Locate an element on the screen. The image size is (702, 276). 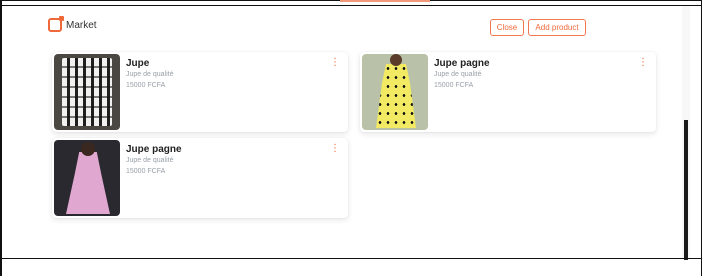
product-card: Jupe Jupe de qualité 15000 FCFA ⋮ is located at coordinates (200, 92).